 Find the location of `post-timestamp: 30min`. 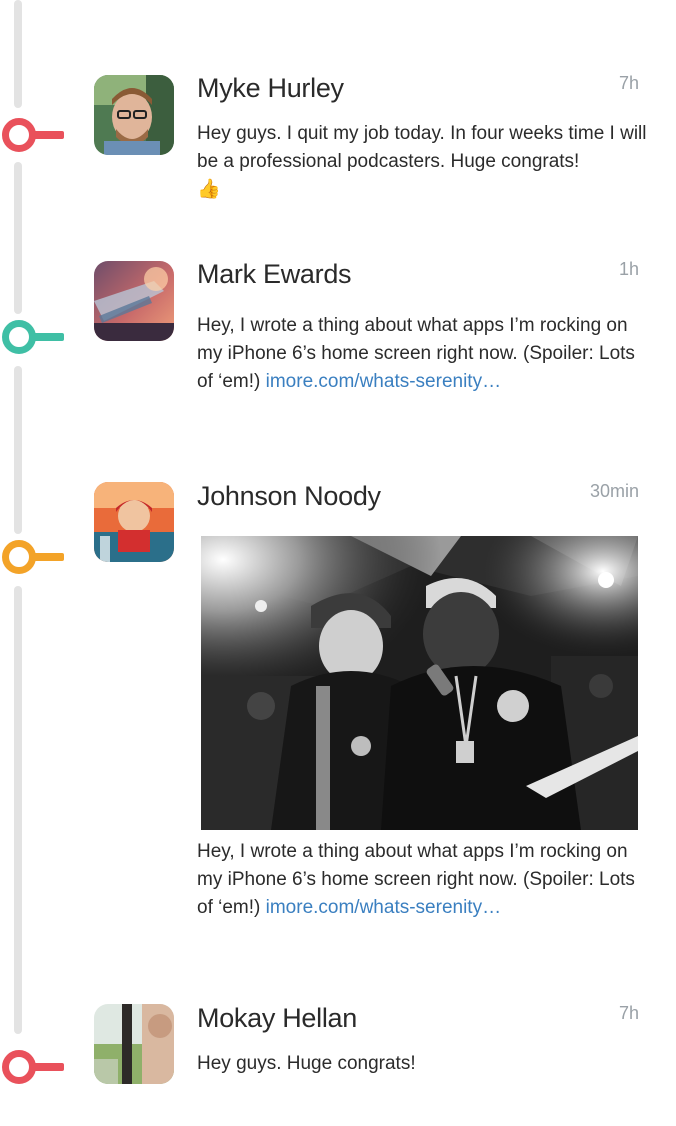

post-timestamp: 30min is located at coordinates (614, 491).